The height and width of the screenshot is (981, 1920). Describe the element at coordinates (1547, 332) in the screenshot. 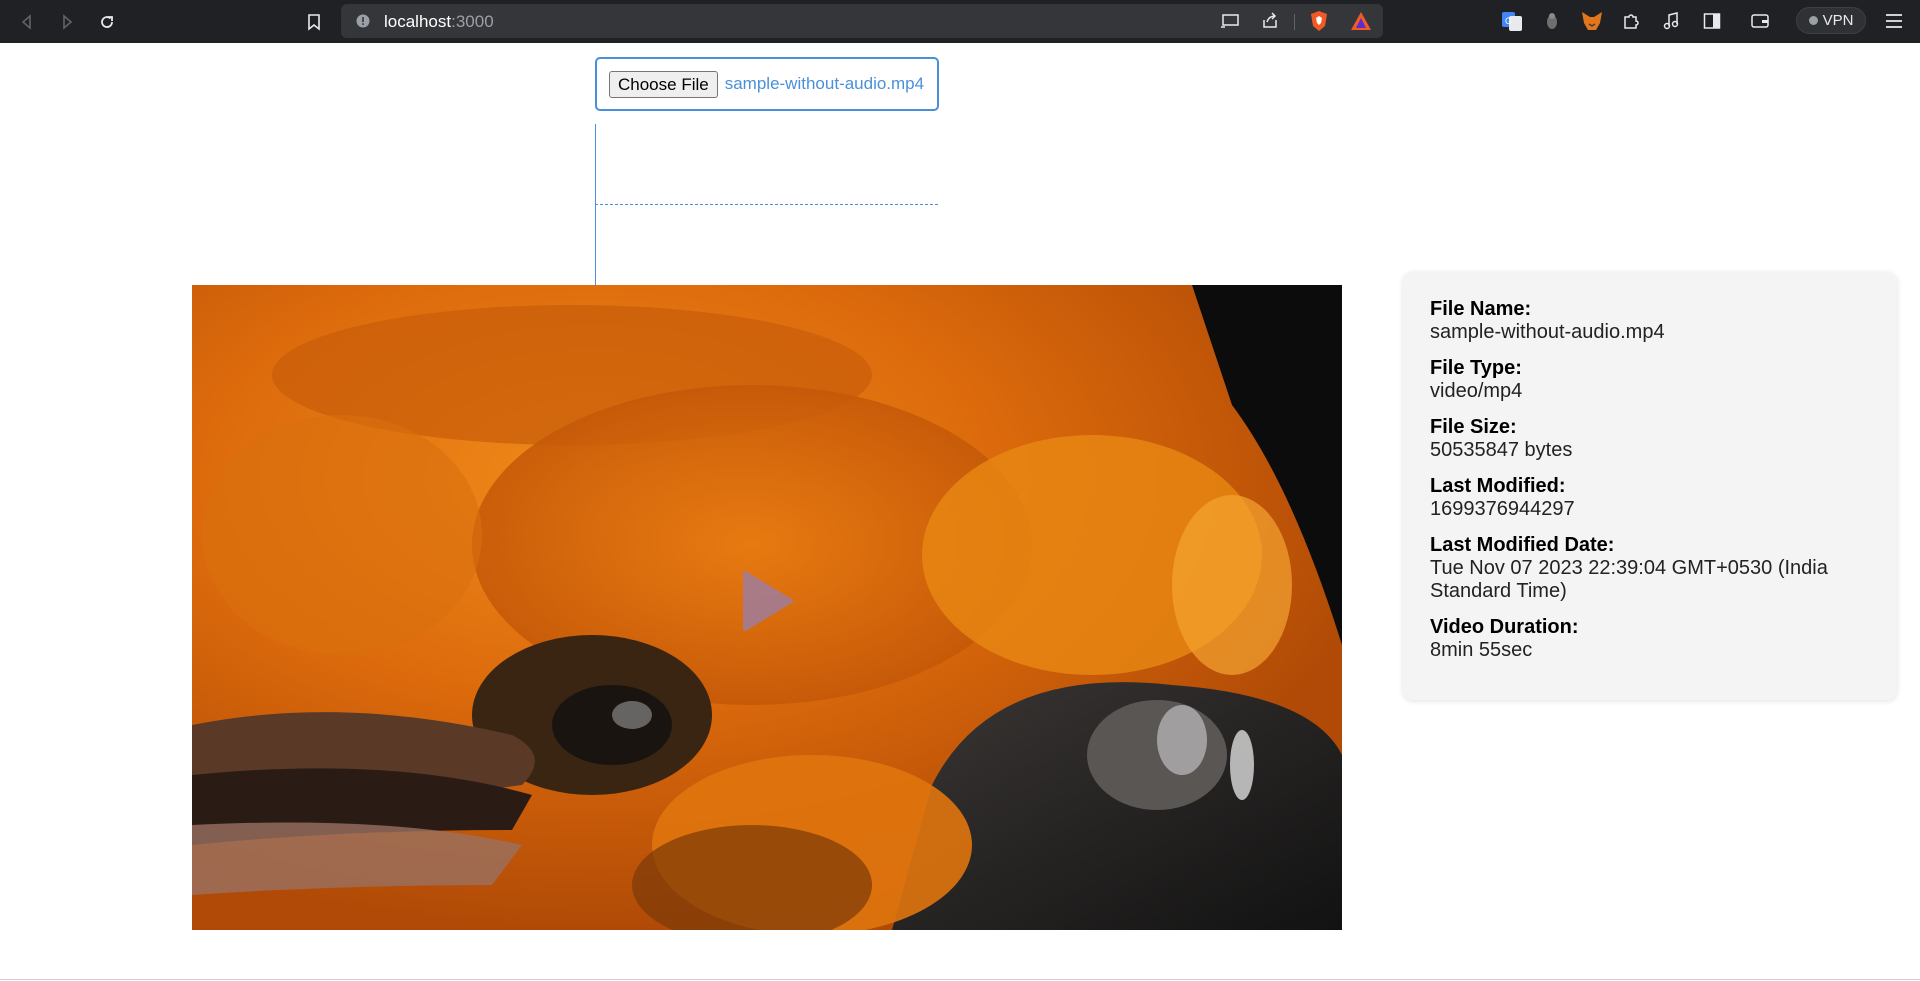

I see `file-name-value: sample-without-audio.mp4` at that location.